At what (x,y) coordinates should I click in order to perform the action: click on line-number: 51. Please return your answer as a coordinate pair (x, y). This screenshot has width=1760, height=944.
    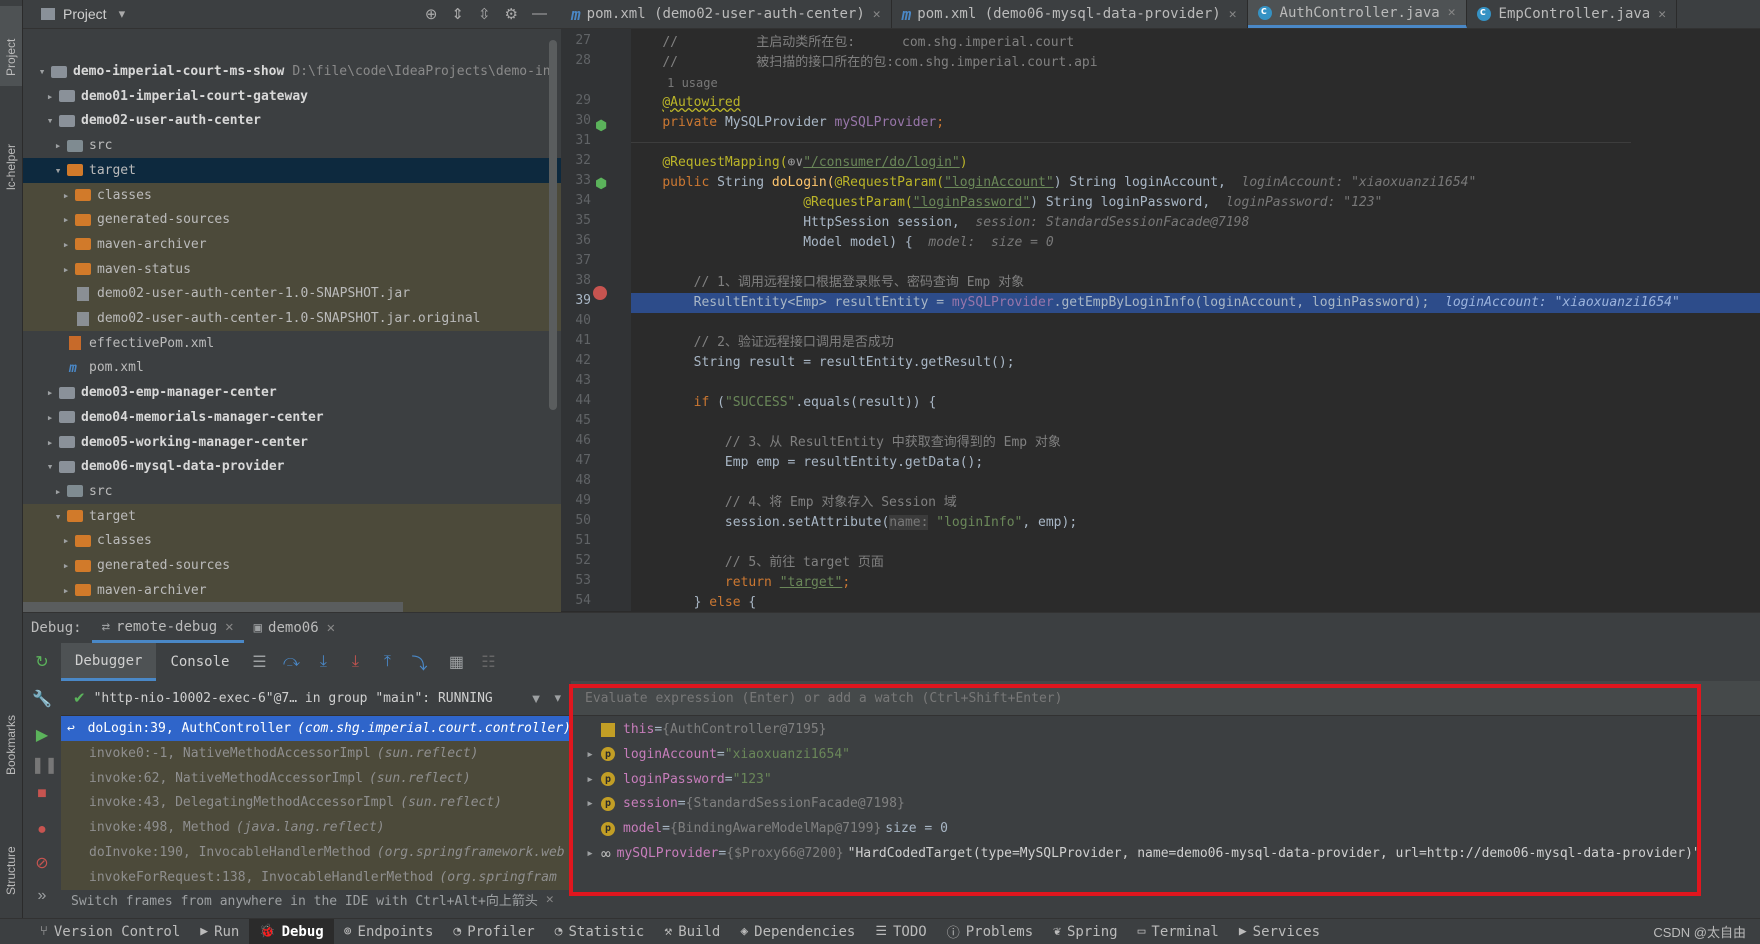
    Looking at the image, I should click on (576, 540).